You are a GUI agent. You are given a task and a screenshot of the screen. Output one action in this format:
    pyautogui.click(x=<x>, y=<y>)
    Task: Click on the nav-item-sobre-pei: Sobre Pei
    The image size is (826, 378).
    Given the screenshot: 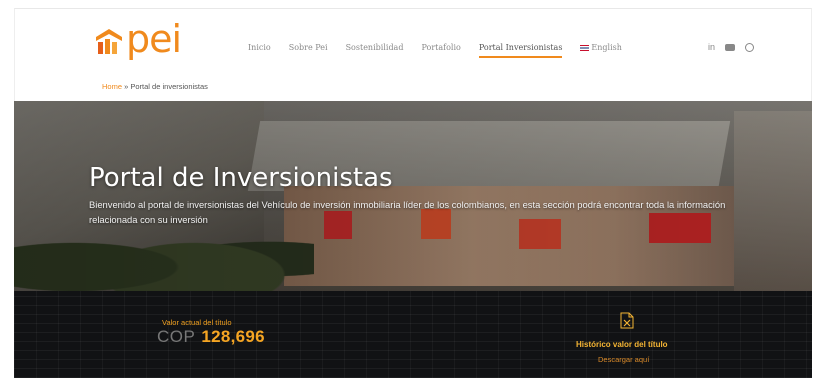 What is the action you would take?
    pyautogui.click(x=308, y=49)
    